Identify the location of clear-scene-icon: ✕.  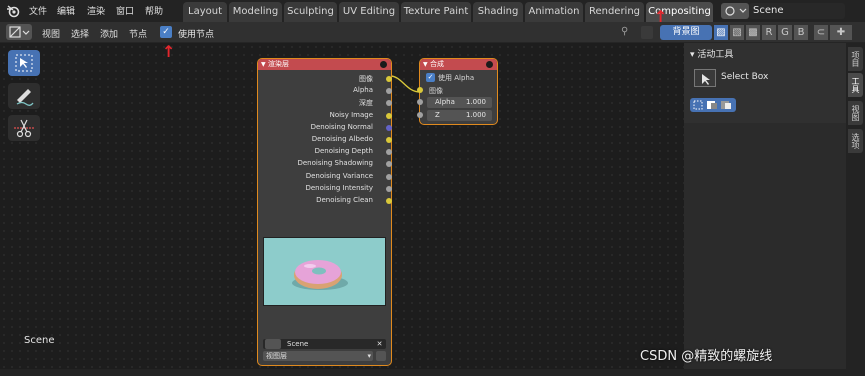
(379, 344).